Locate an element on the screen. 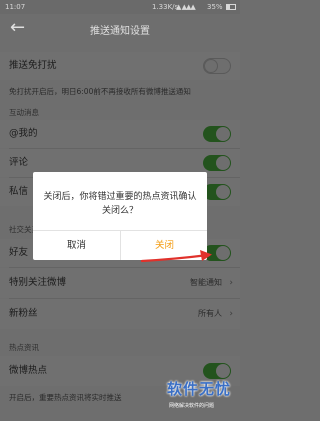 The width and height of the screenshot is (320, 421). watermark-logo: 软件无忧 网络解决软件的问题 is located at coordinates (202, 397).